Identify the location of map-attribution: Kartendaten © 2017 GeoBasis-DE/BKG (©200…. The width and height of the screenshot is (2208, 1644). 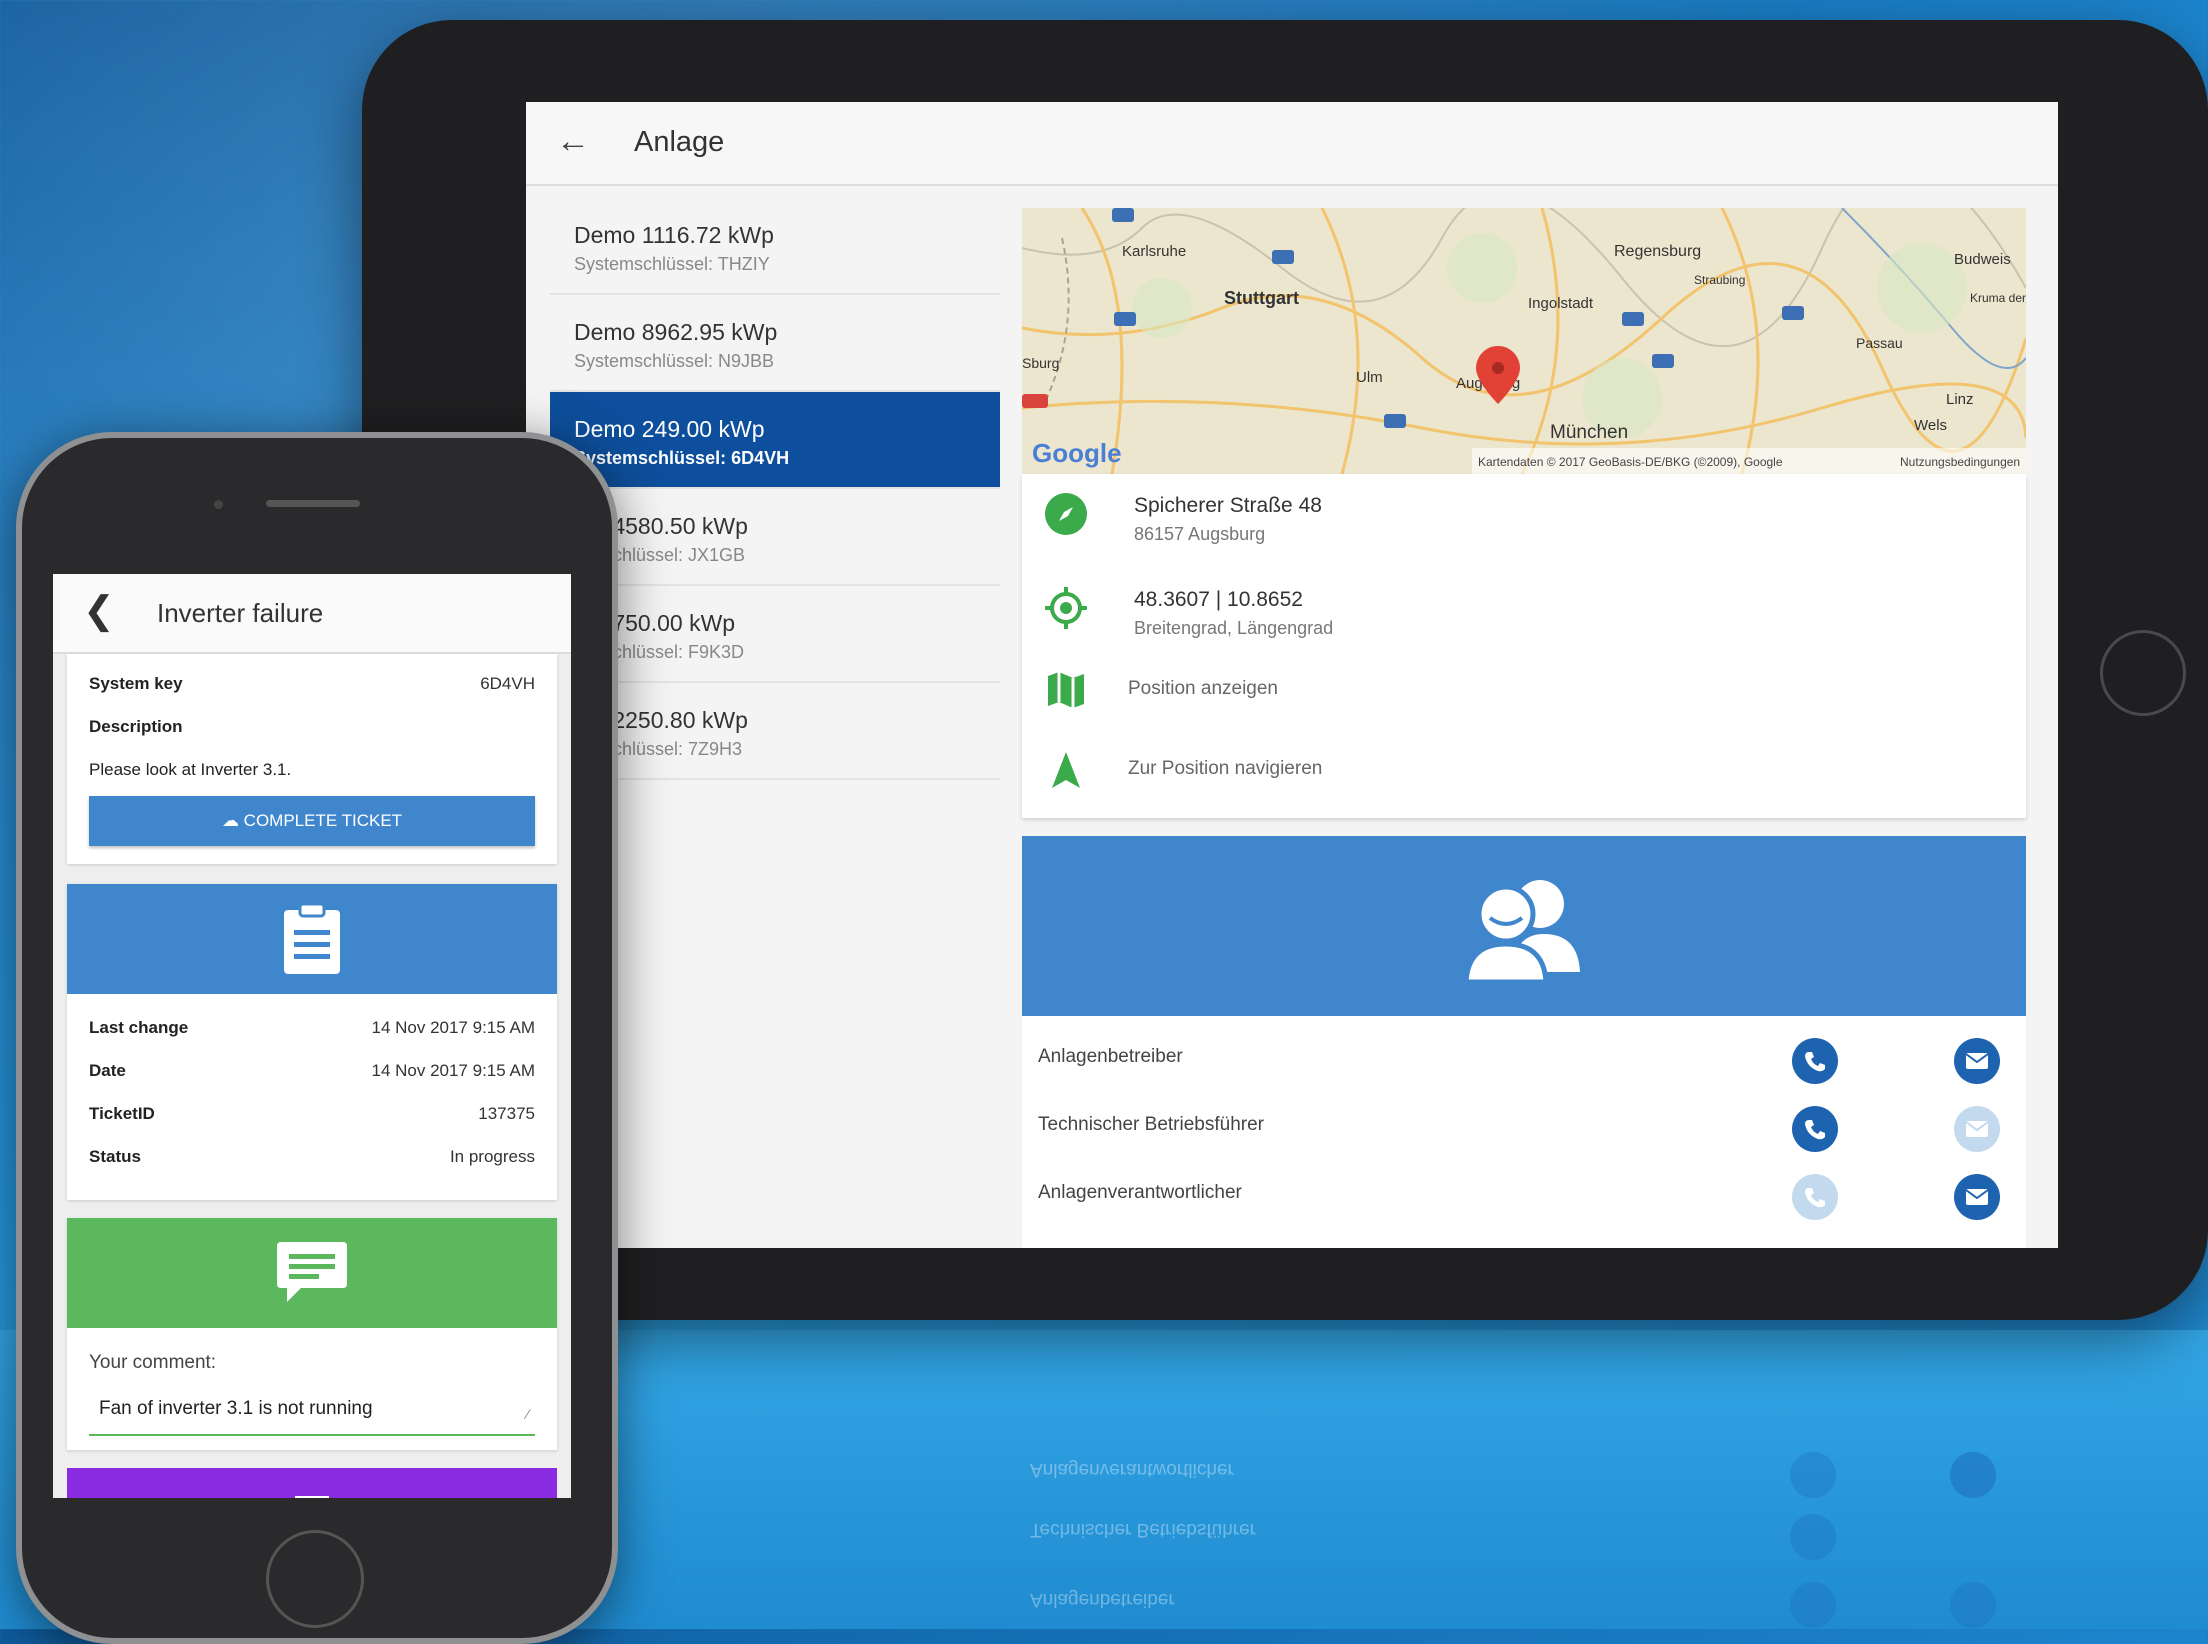
(1630, 462).